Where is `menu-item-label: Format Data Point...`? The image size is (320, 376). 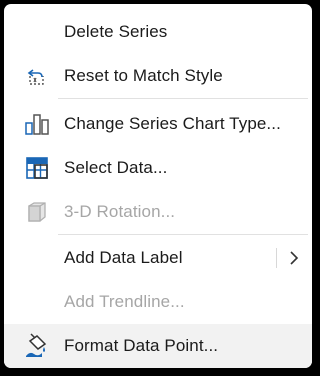 menu-item-label: Format Data Point... is located at coordinates (141, 345).